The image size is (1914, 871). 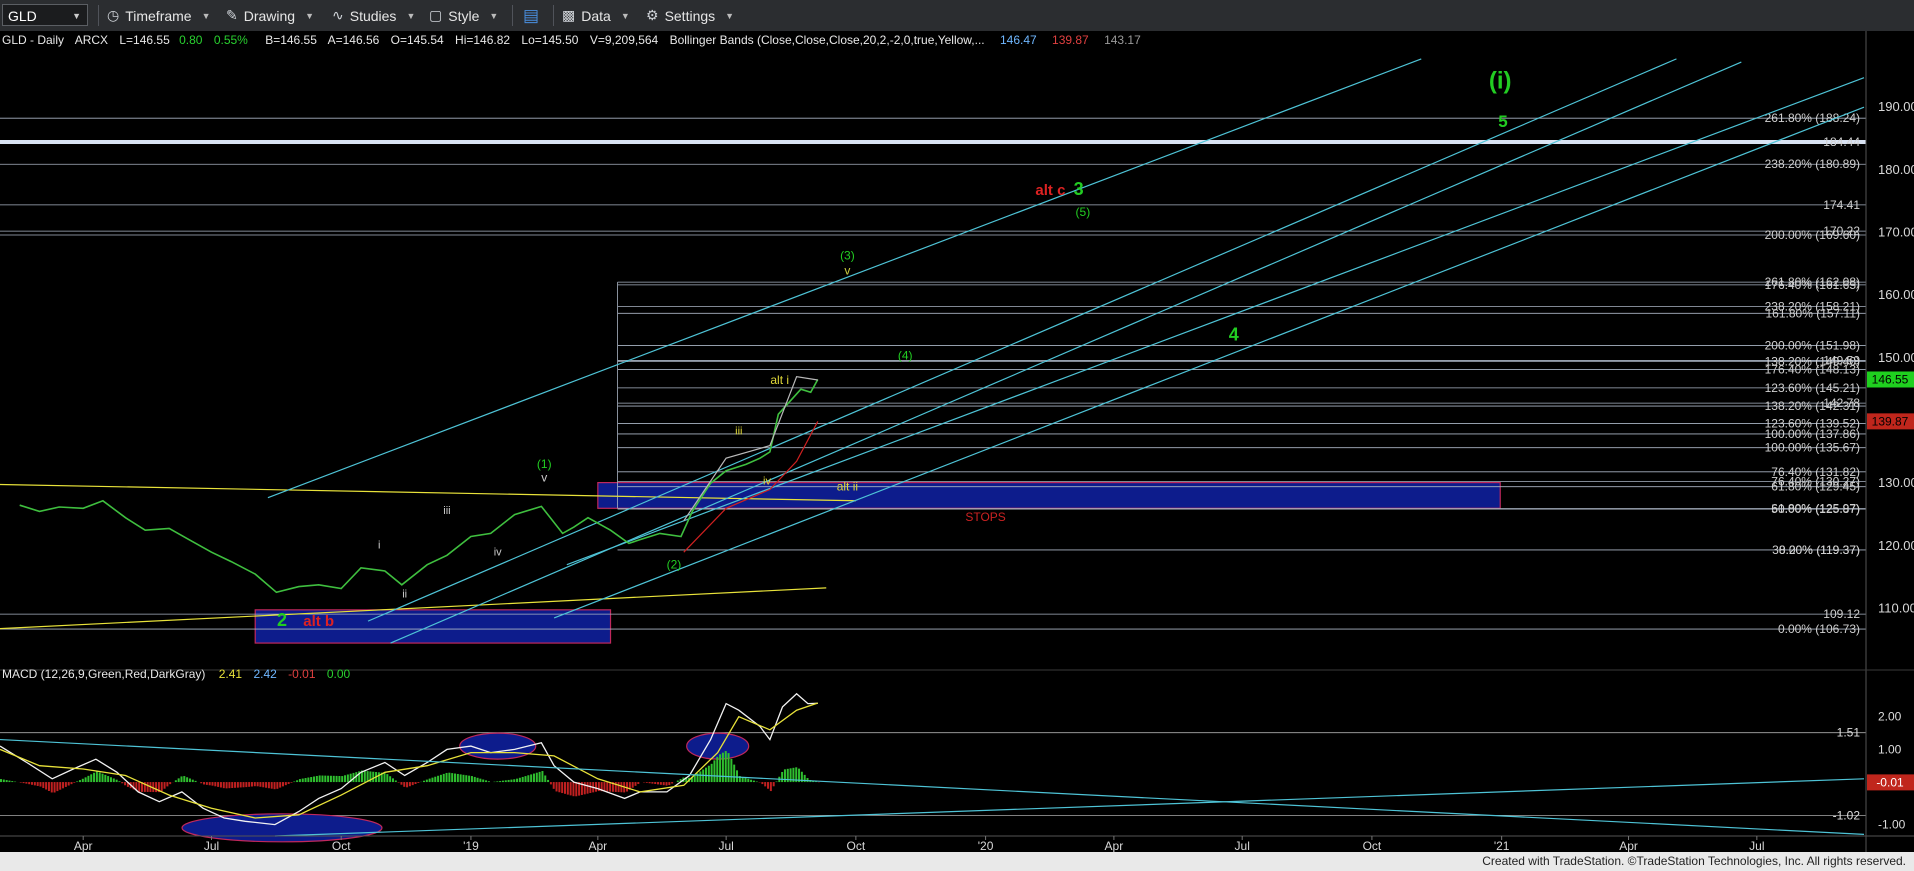 What do you see at coordinates (847, 255) in the screenshot?
I see `wave-label: (3)` at bounding box center [847, 255].